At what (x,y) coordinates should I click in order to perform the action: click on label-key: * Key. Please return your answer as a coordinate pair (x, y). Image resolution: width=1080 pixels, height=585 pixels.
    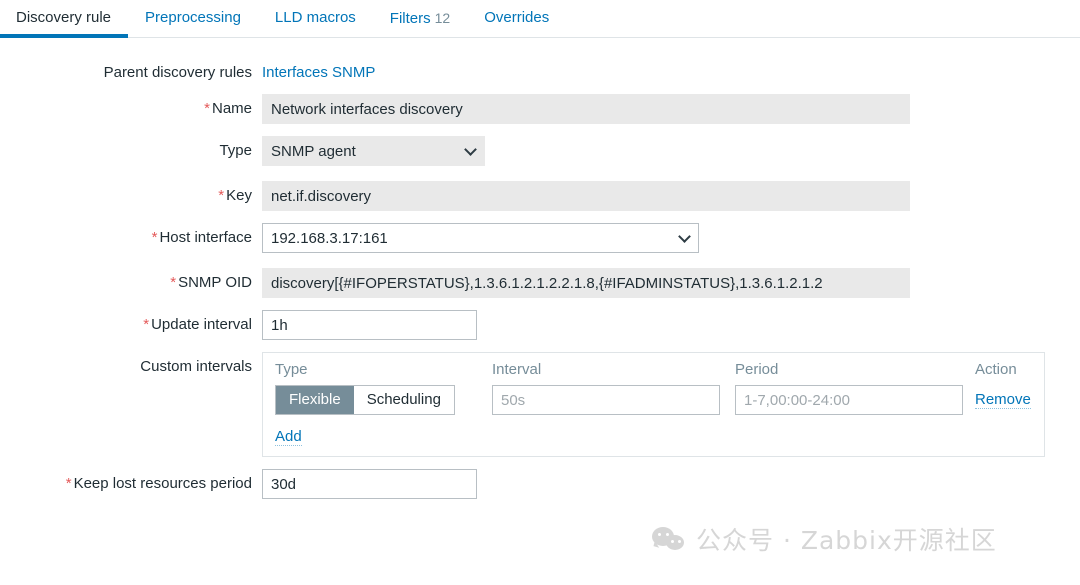
    Looking at the image, I should click on (131, 193).